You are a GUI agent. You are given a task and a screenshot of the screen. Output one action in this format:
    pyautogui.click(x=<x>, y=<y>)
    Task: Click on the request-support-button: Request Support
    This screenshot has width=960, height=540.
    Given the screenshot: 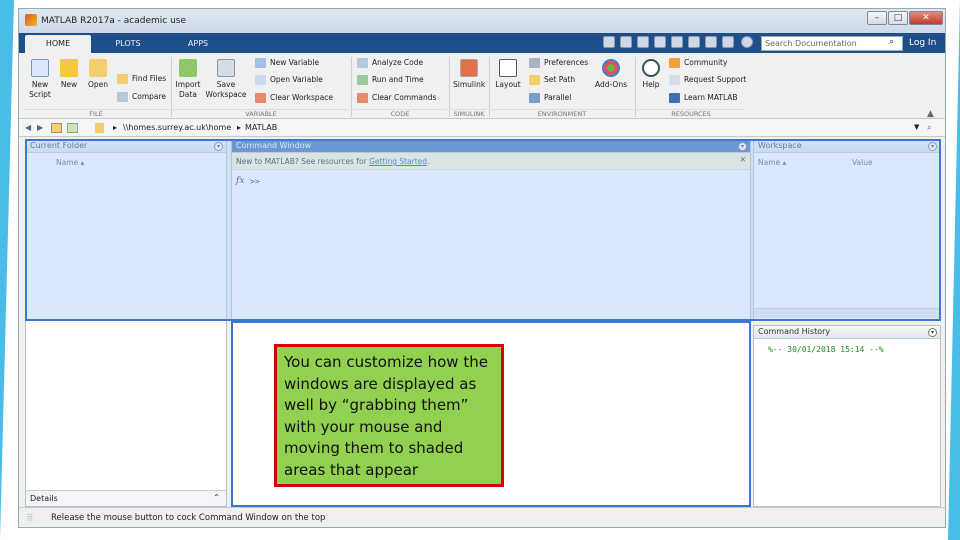 What is the action you would take?
    pyautogui.click(x=708, y=80)
    